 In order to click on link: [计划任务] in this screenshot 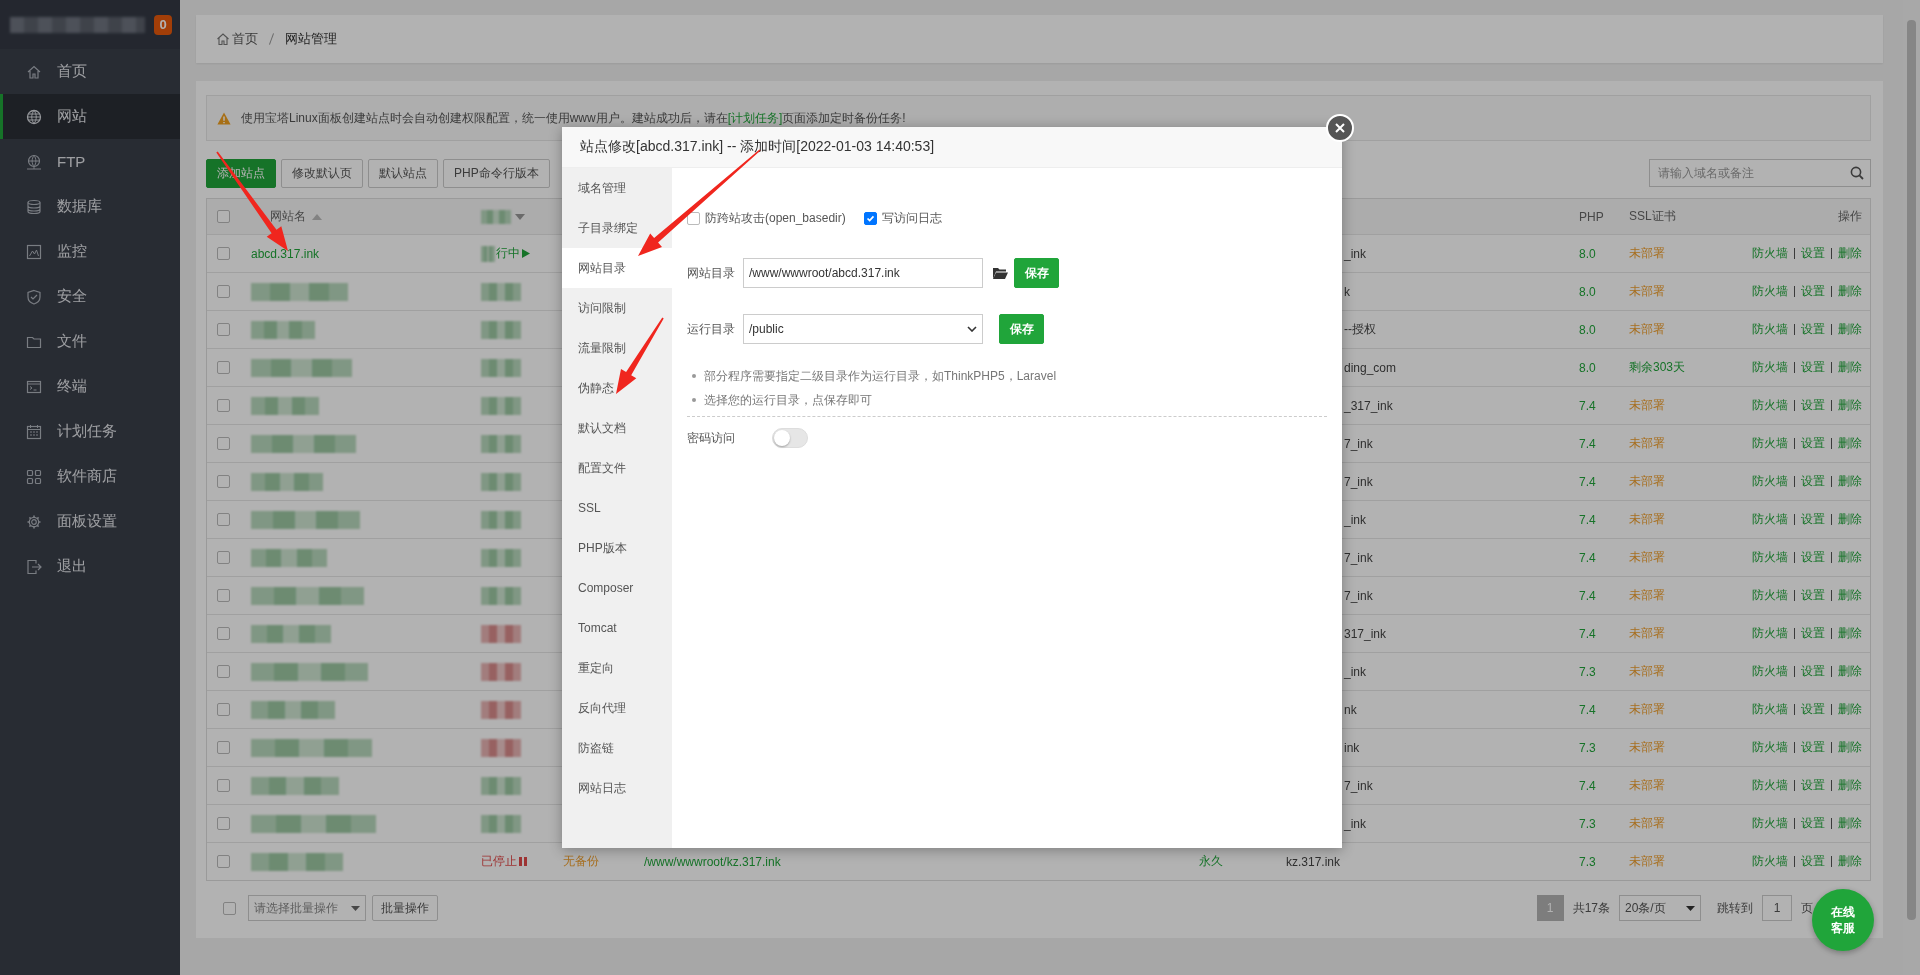, I will do `click(755, 117)`.